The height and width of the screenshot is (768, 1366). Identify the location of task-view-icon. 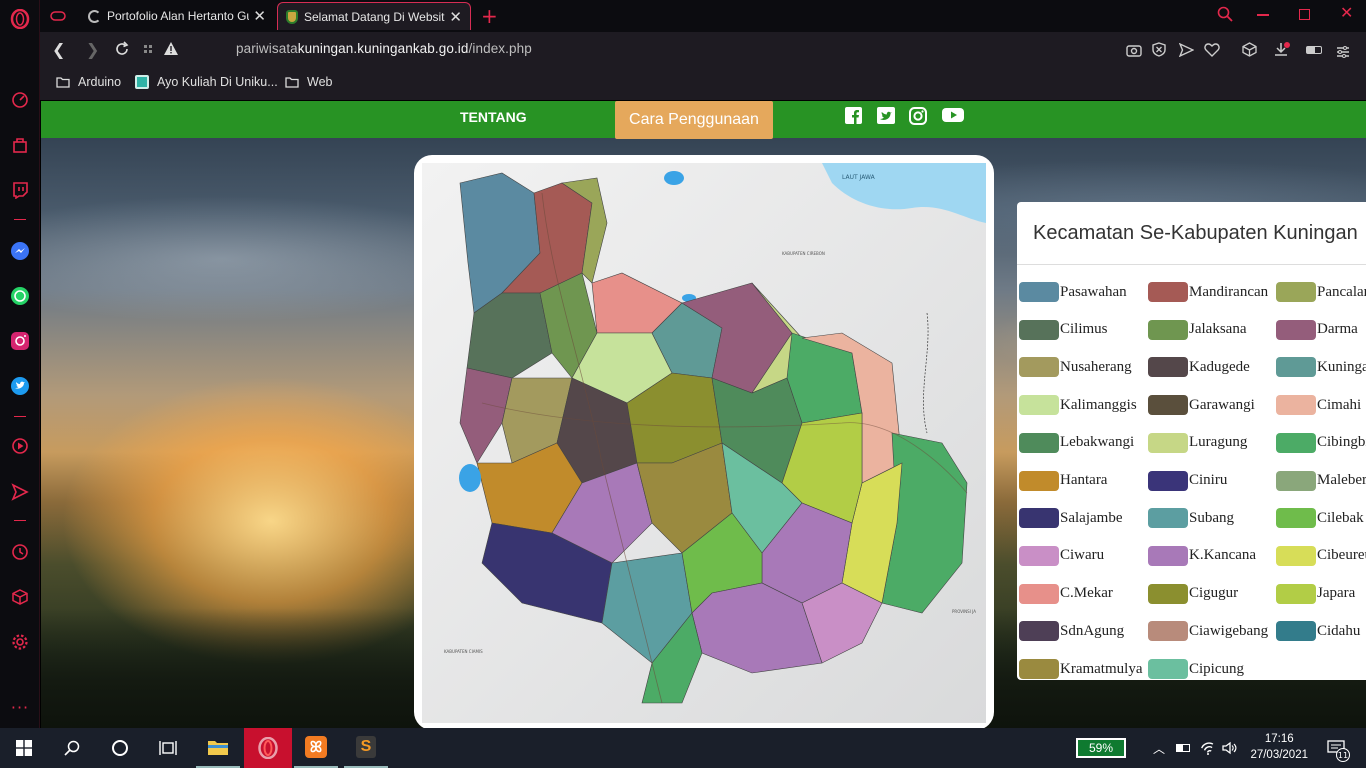
(168, 748).